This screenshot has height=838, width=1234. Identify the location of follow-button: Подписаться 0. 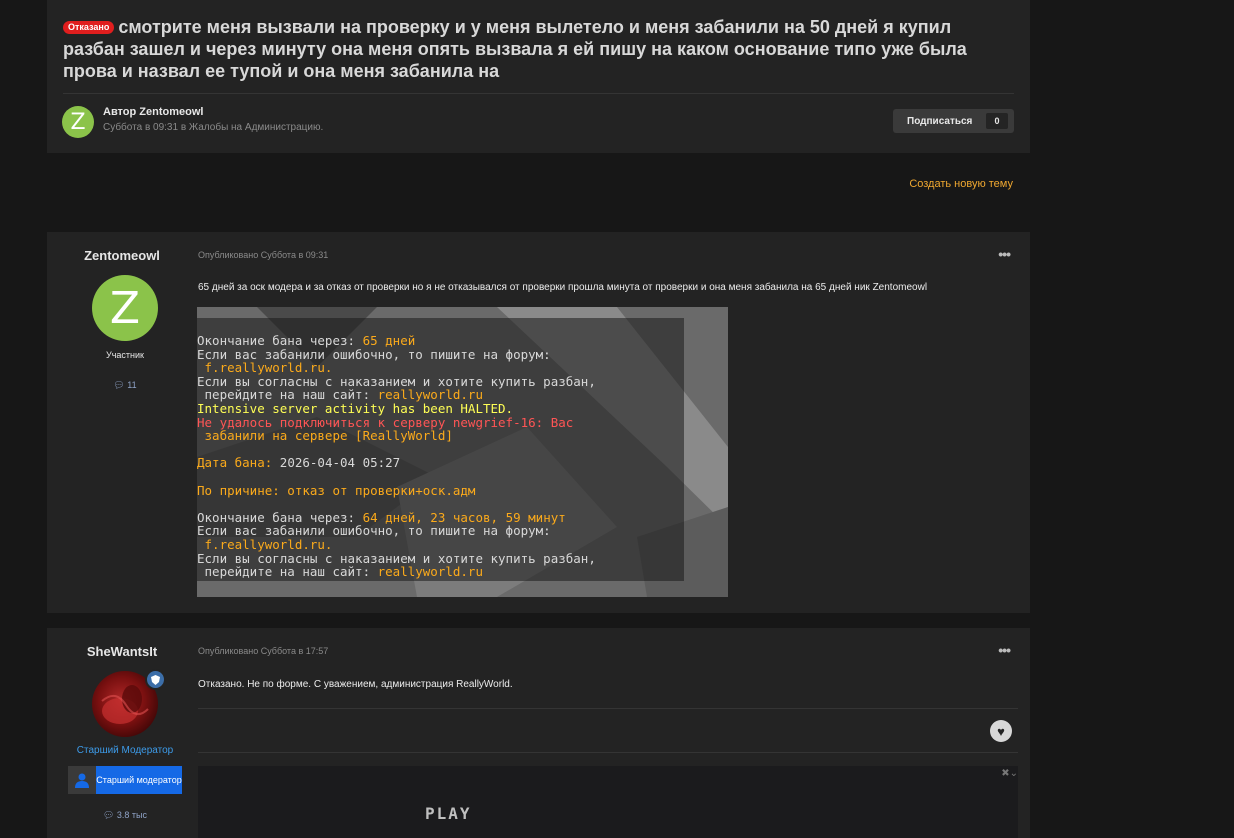
(953, 121).